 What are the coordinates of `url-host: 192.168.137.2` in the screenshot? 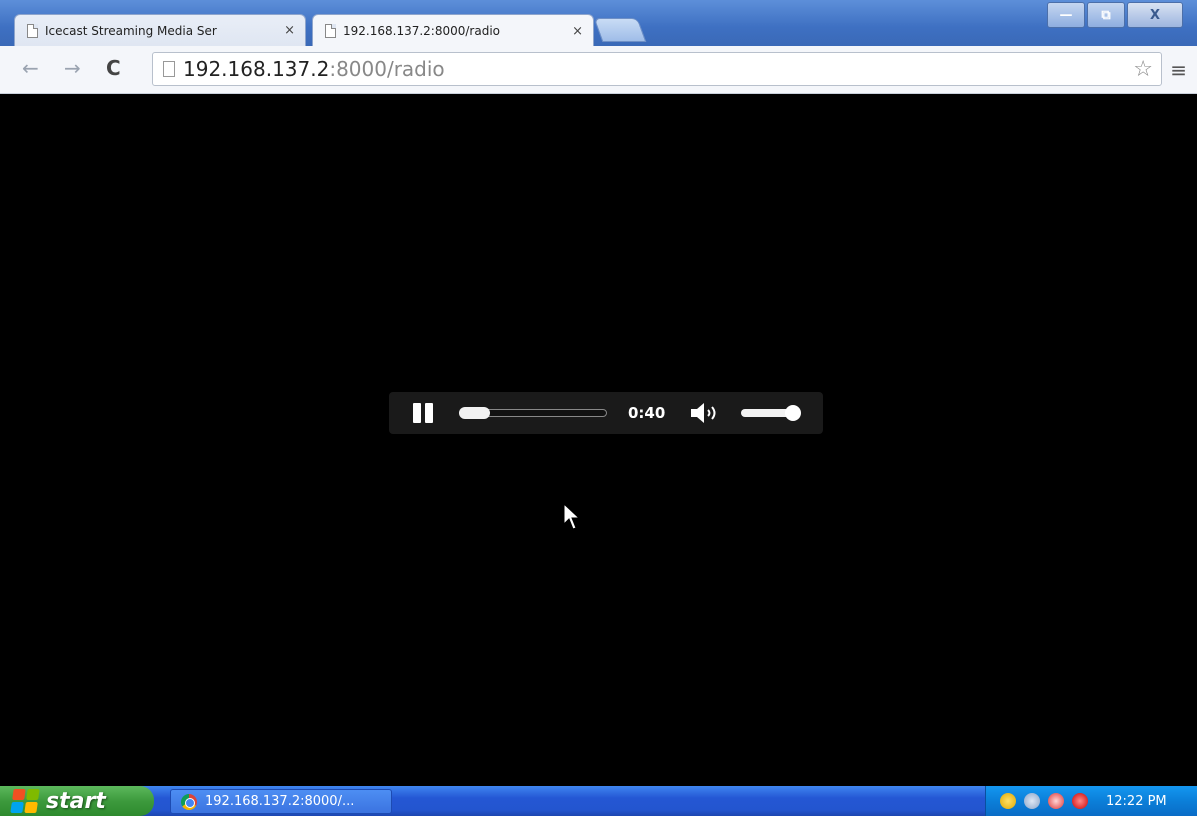 It's located at (256, 69).